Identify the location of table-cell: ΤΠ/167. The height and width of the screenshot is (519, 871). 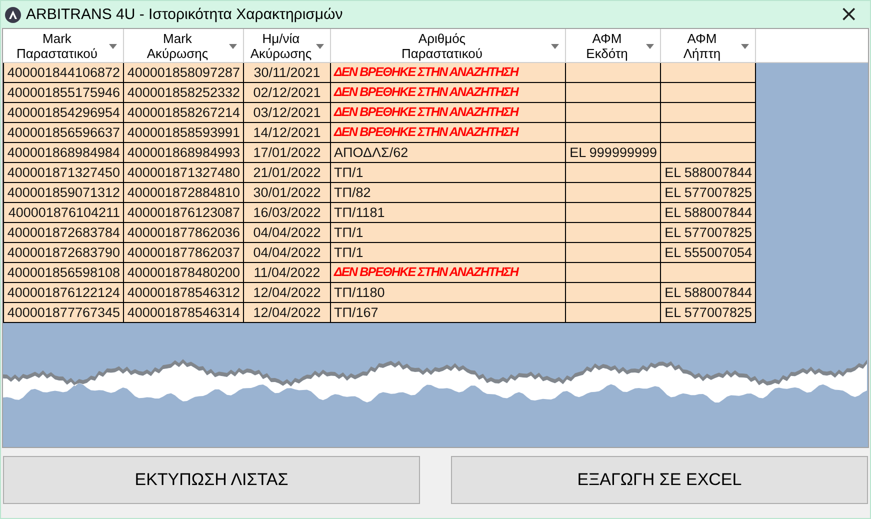
(448, 313).